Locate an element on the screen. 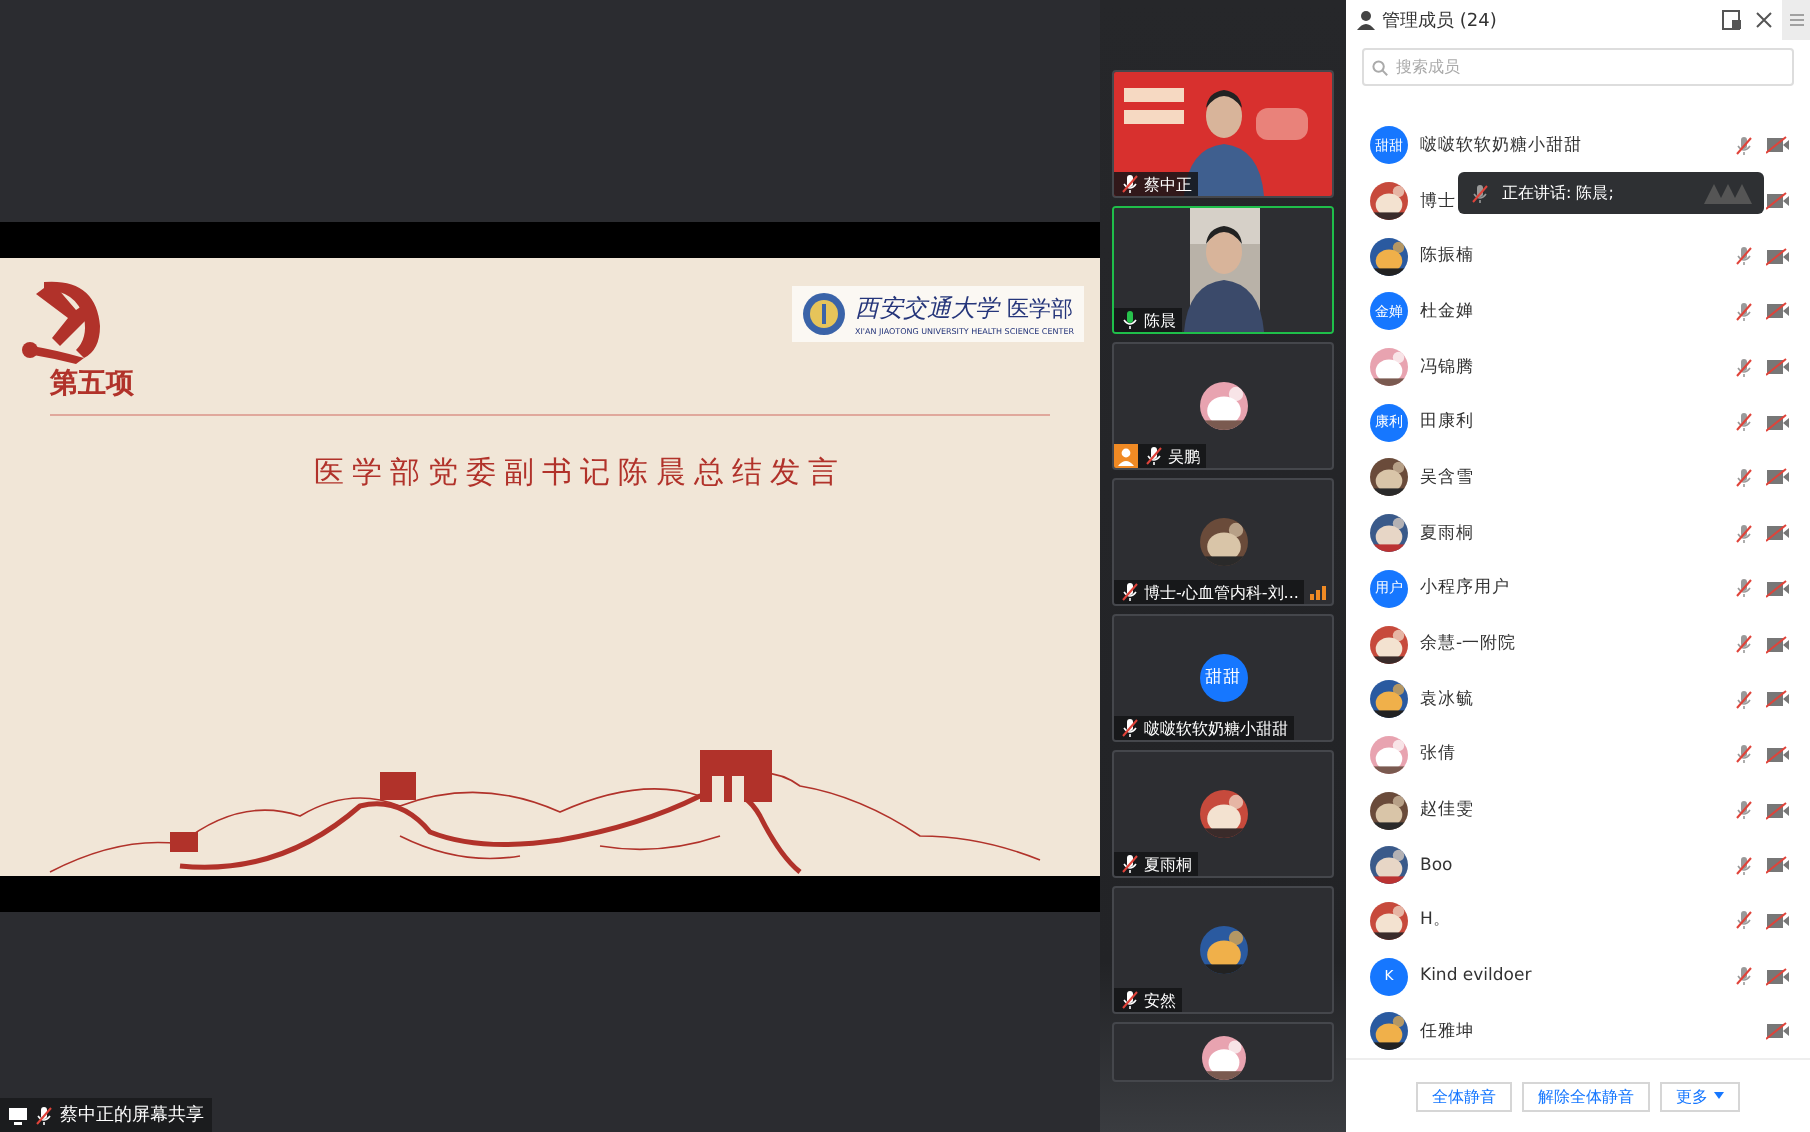 The image size is (1810, 1132). participant-name: 陈晨 is located at coordinates (1160, 320).